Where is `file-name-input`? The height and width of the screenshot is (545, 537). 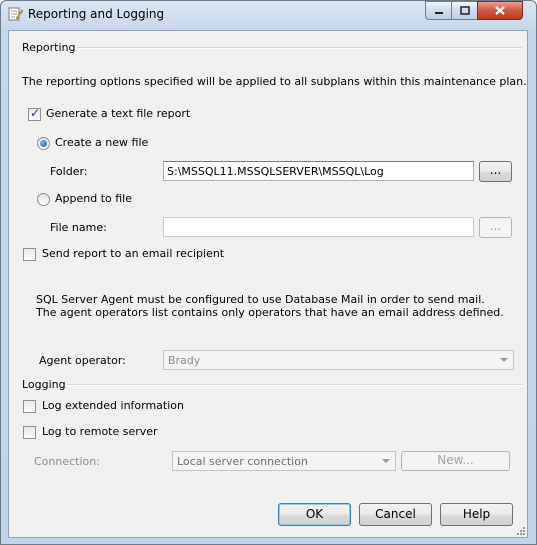
file-name-input is located at coordinates (318, 227).